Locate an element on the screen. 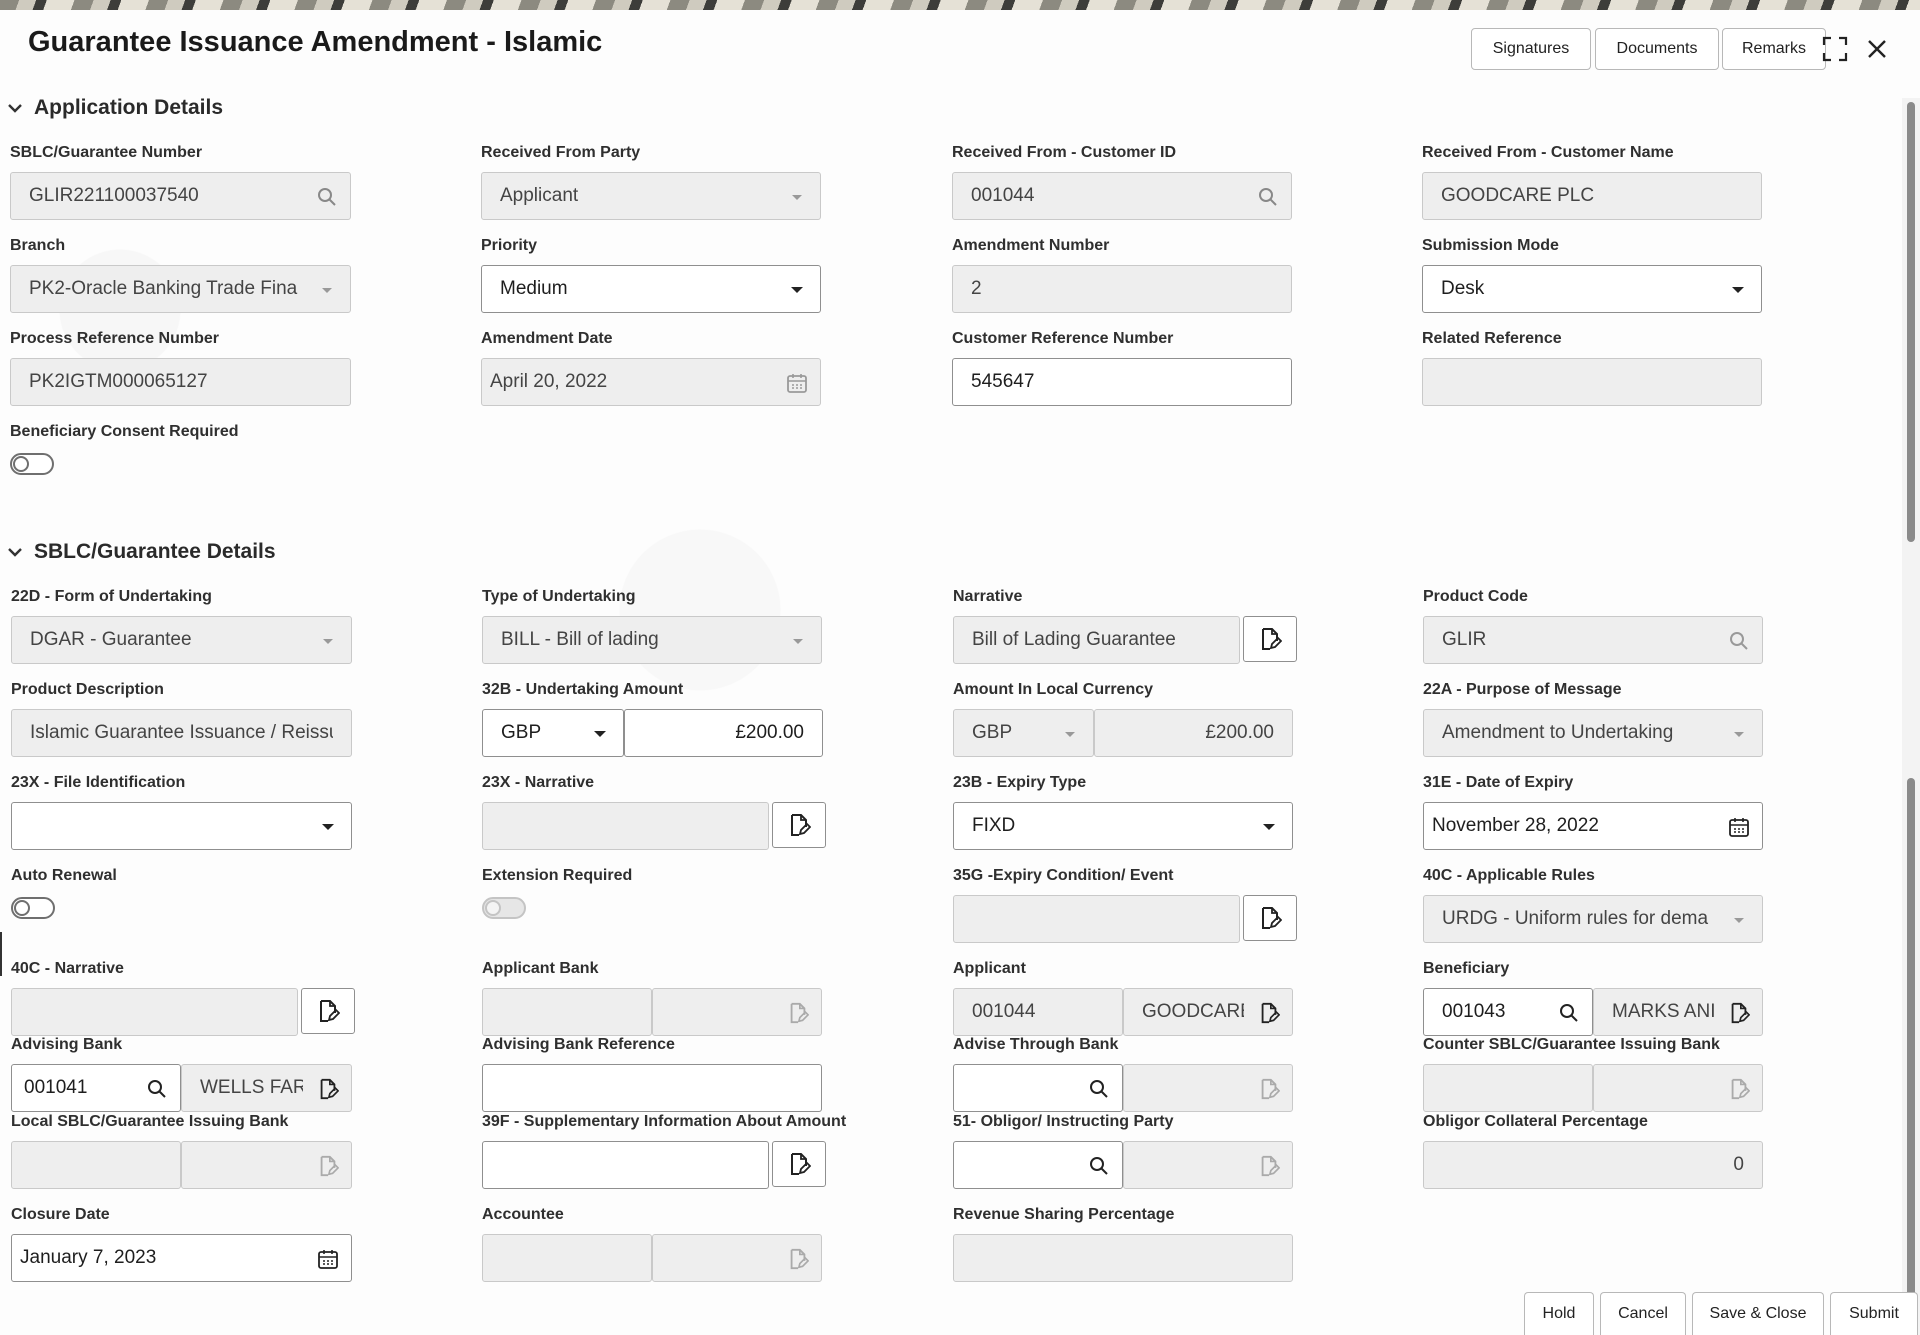 This screenshot has height=1335, width=1920. supplementary-info-input is located at coordinates (625, 1165).